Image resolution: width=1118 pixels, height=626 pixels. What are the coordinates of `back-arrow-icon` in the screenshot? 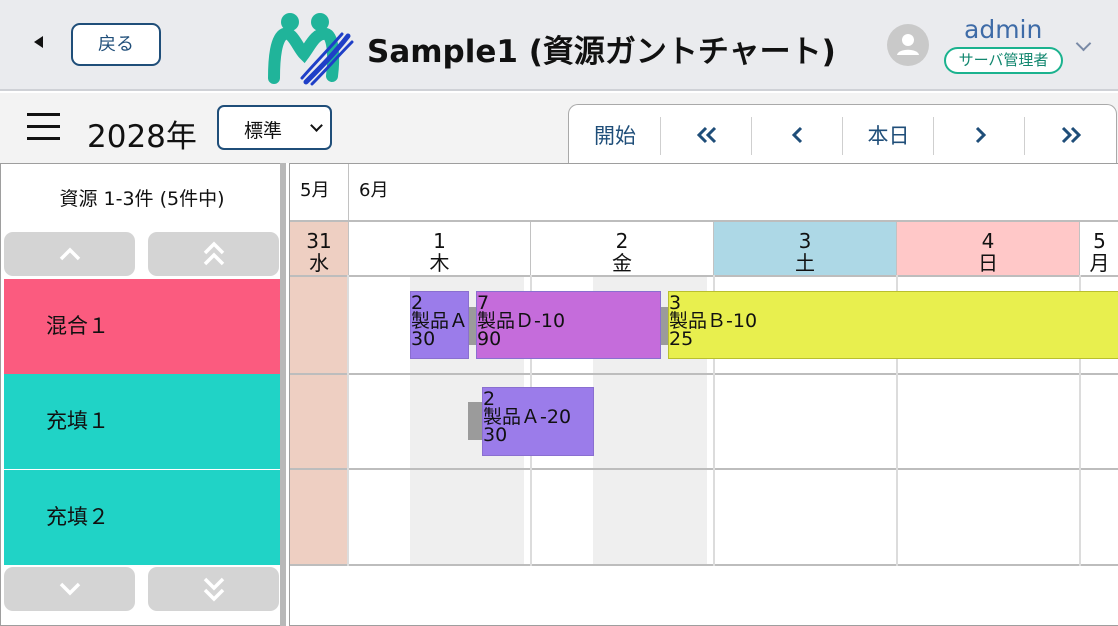 It's located at (38, 42).